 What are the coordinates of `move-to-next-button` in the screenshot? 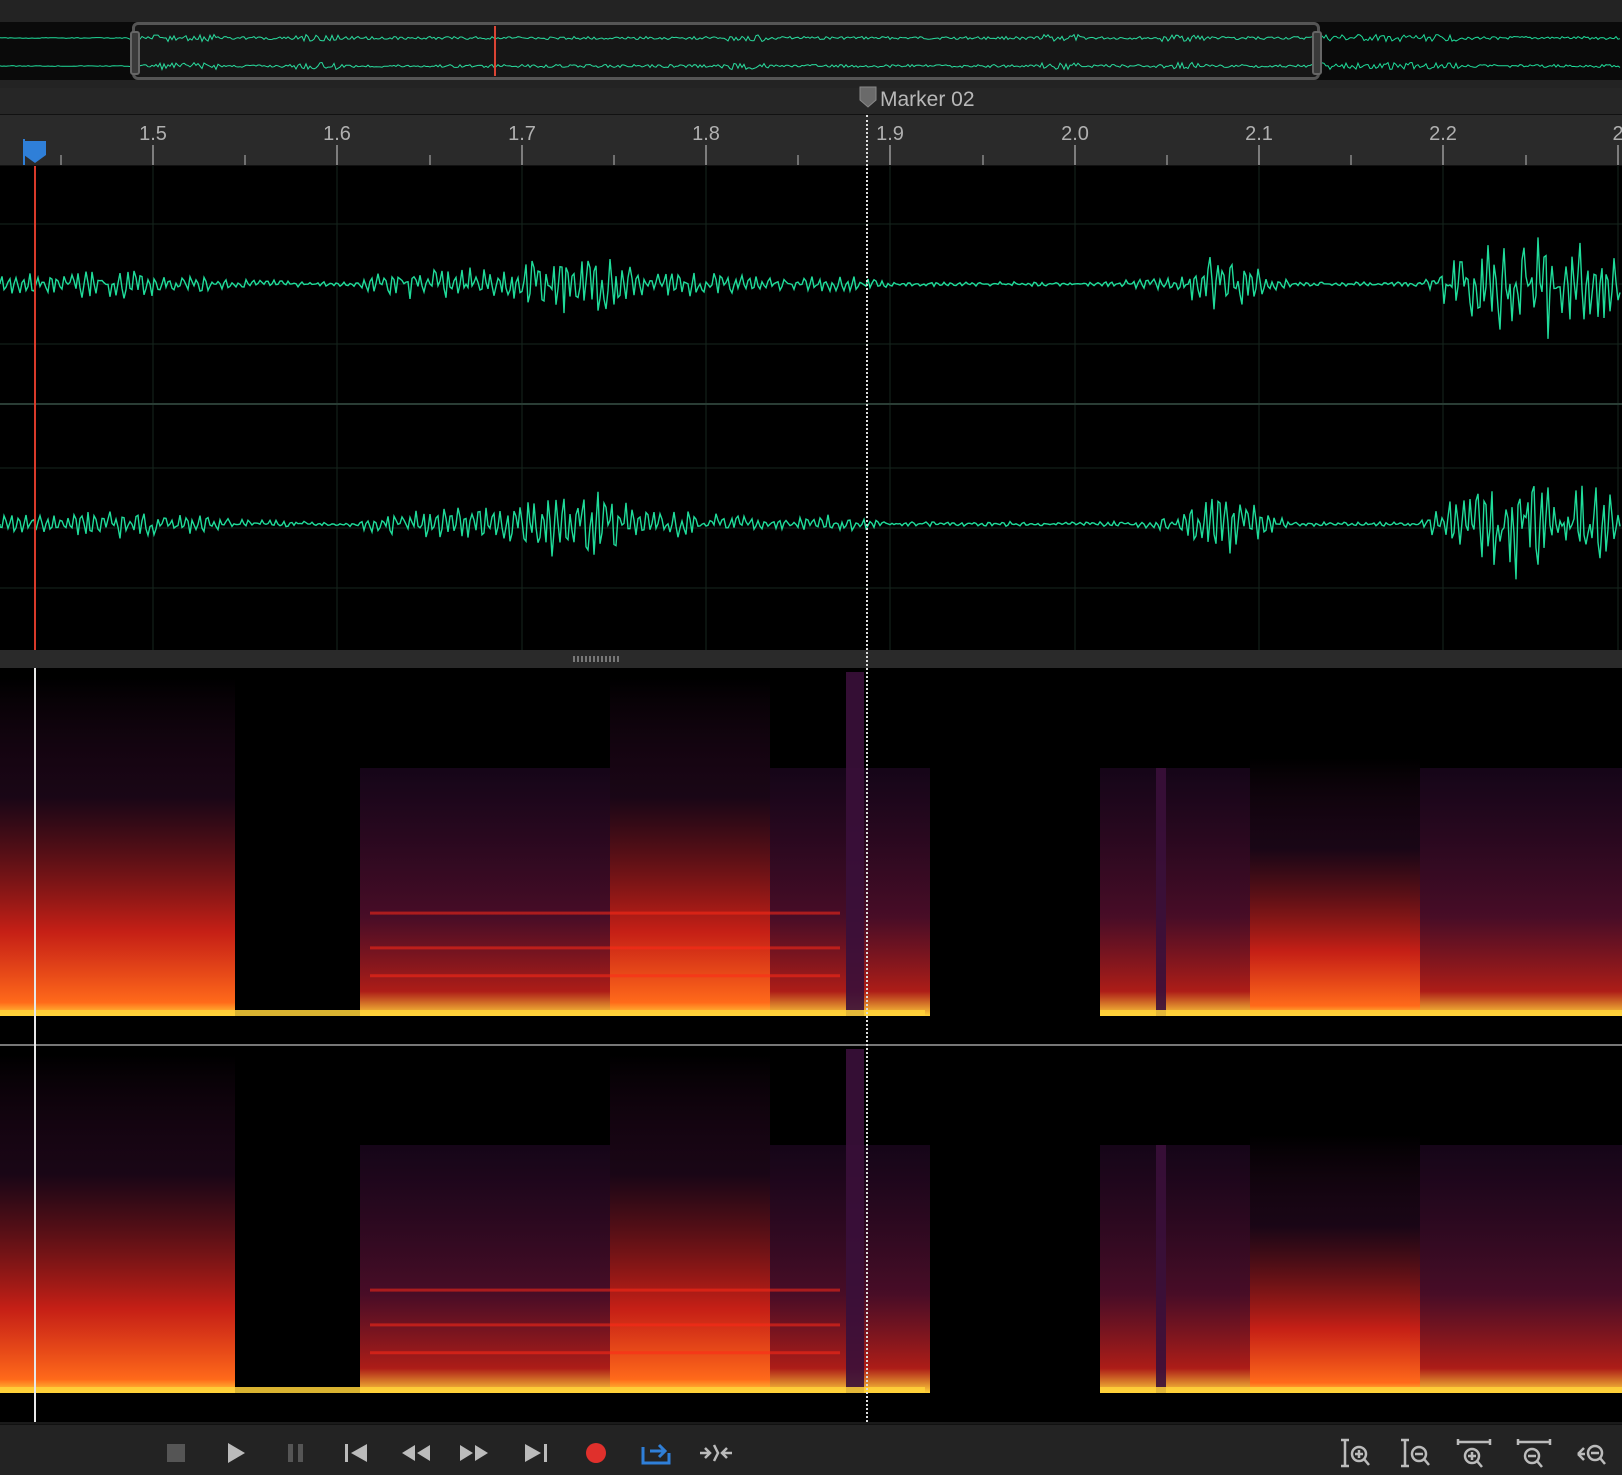 It's located at (536, 1453).